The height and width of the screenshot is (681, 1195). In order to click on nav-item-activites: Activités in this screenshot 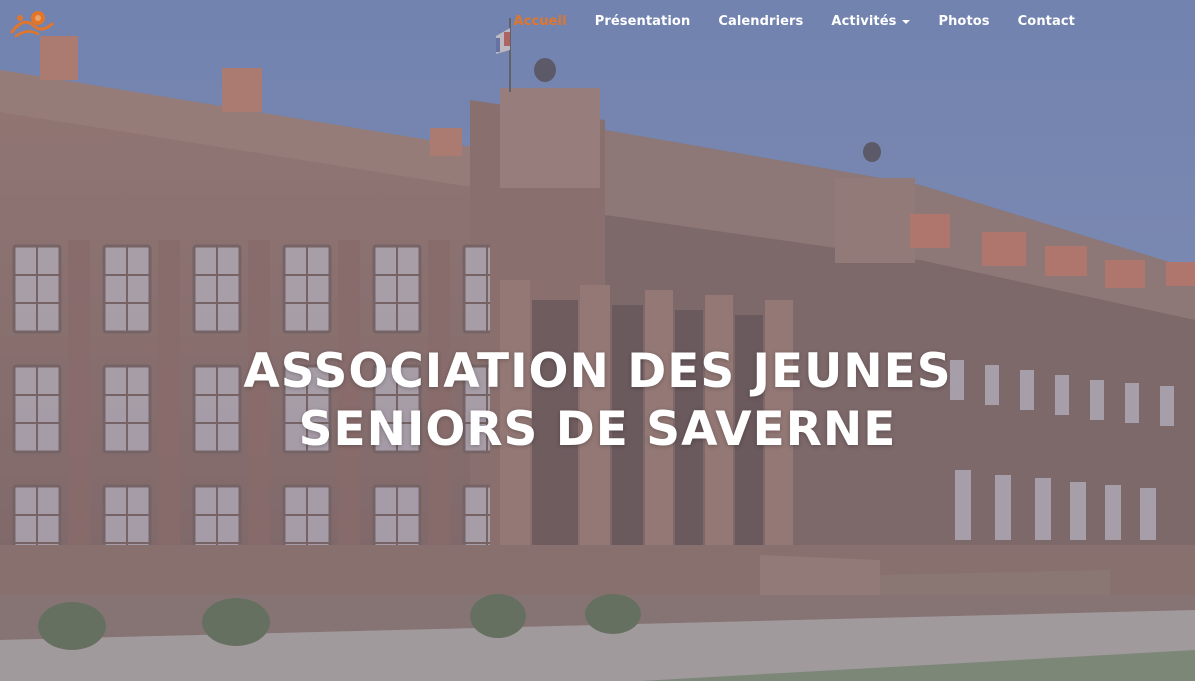, I will do `click(870, 21)`.